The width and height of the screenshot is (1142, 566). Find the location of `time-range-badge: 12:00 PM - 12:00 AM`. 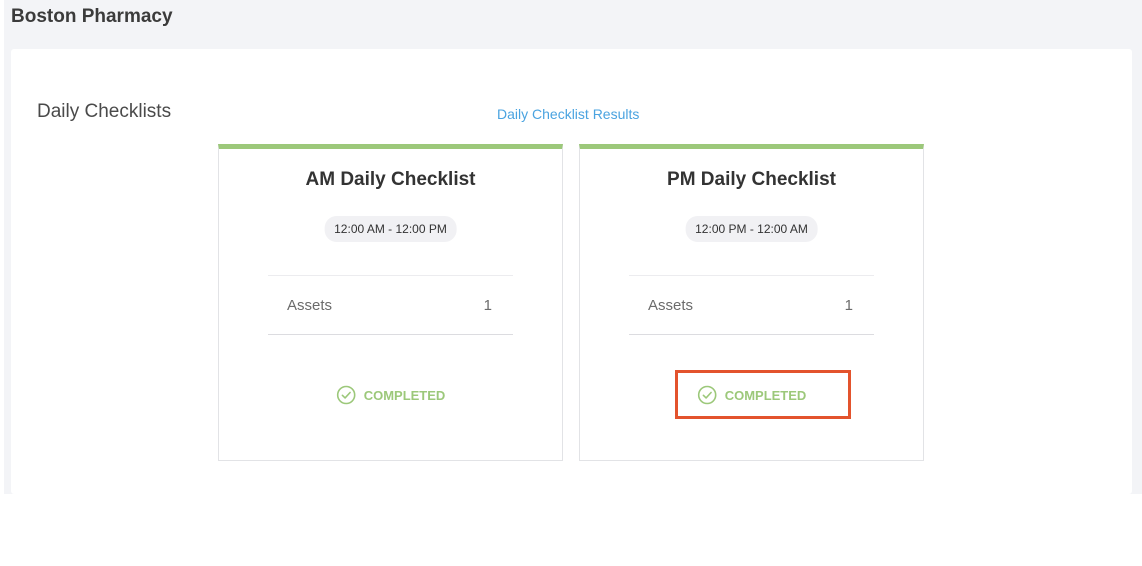

time-range-badge: 12:00 PM - 12:00 AM is located at coordinates (751, 229).